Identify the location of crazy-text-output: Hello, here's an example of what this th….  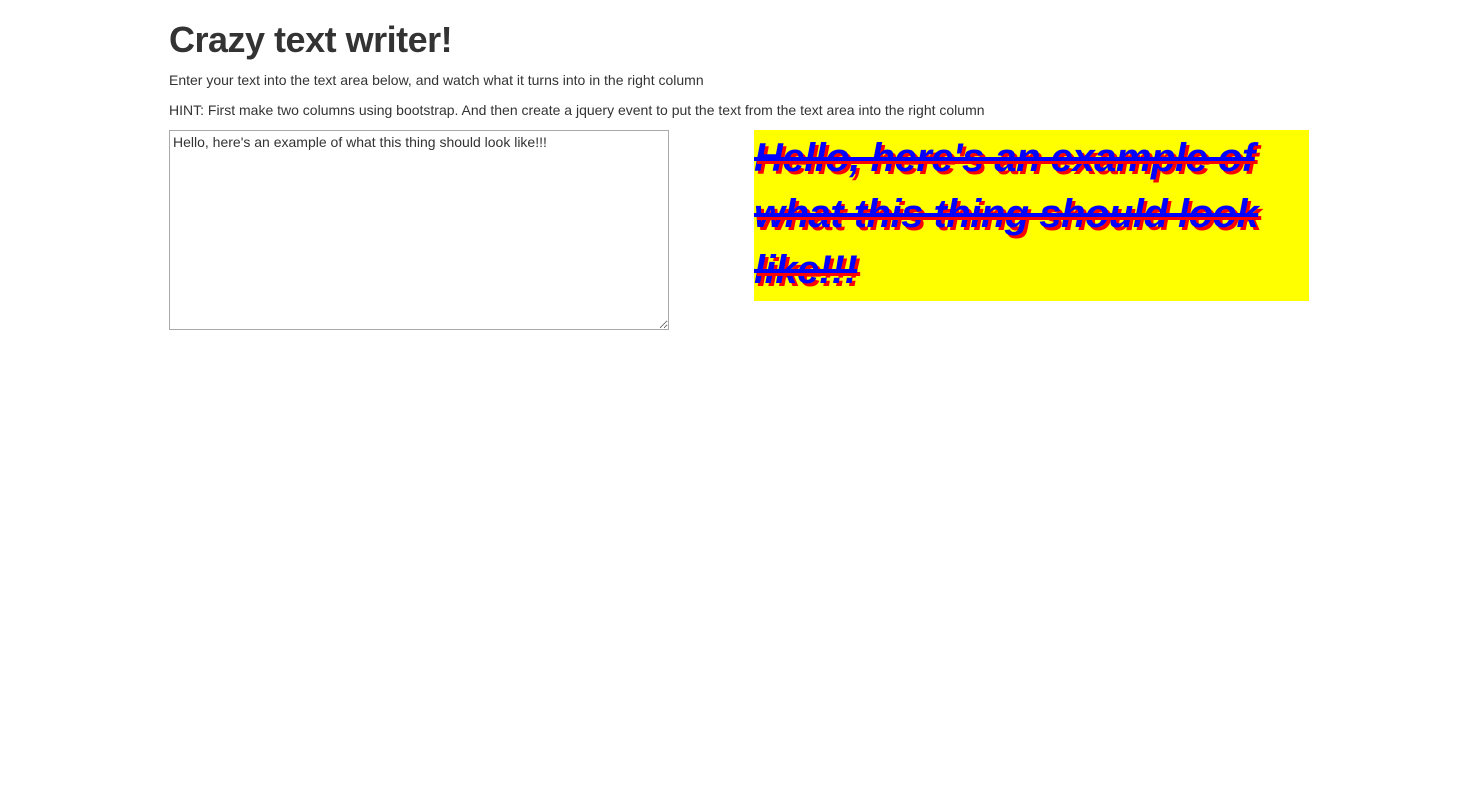
(1031, 215).